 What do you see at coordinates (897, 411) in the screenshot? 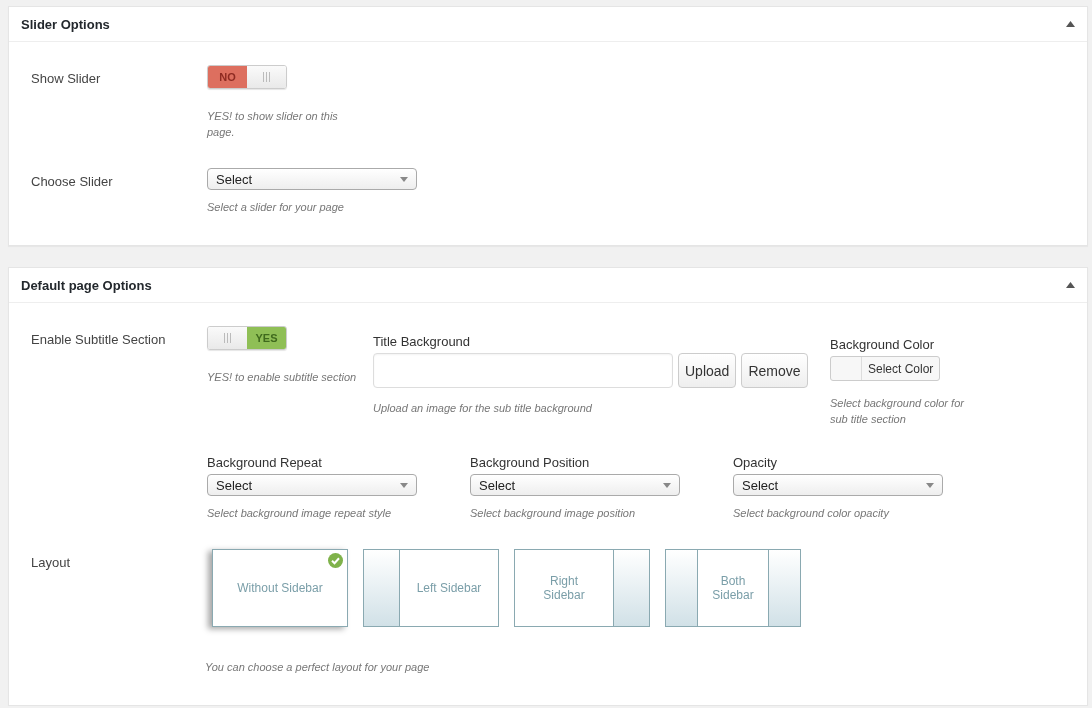
I see `hint-text: Select background color for sub title section` at bounding box center [897, 411].